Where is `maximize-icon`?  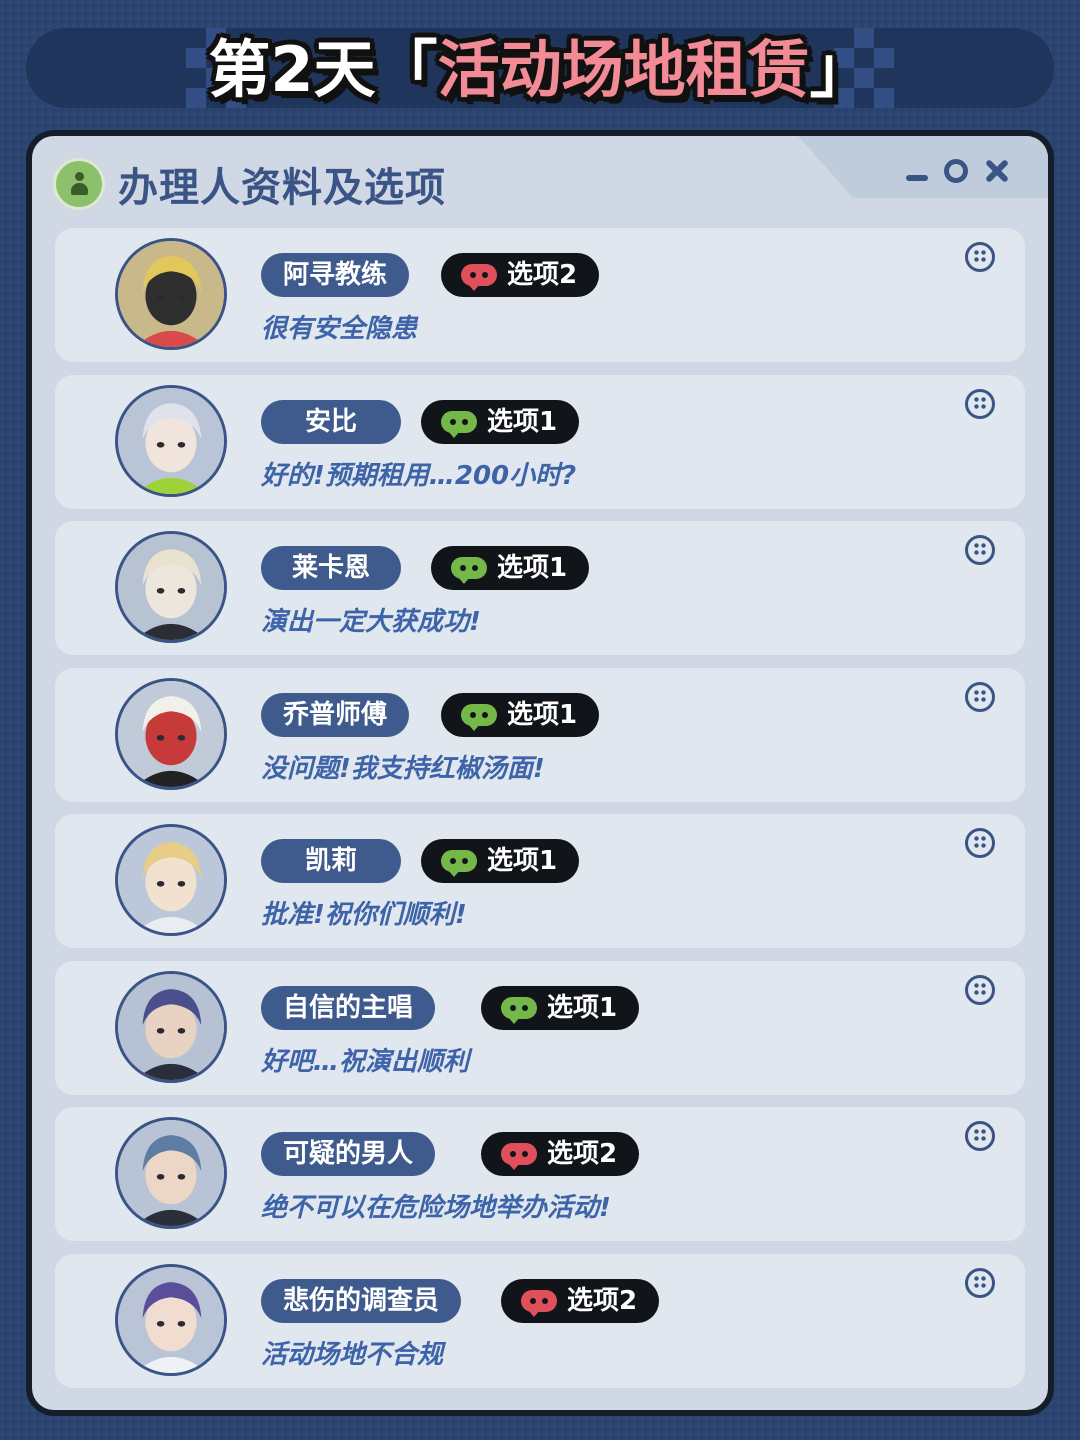
maximize-icon is located at coordinates (956, 171).